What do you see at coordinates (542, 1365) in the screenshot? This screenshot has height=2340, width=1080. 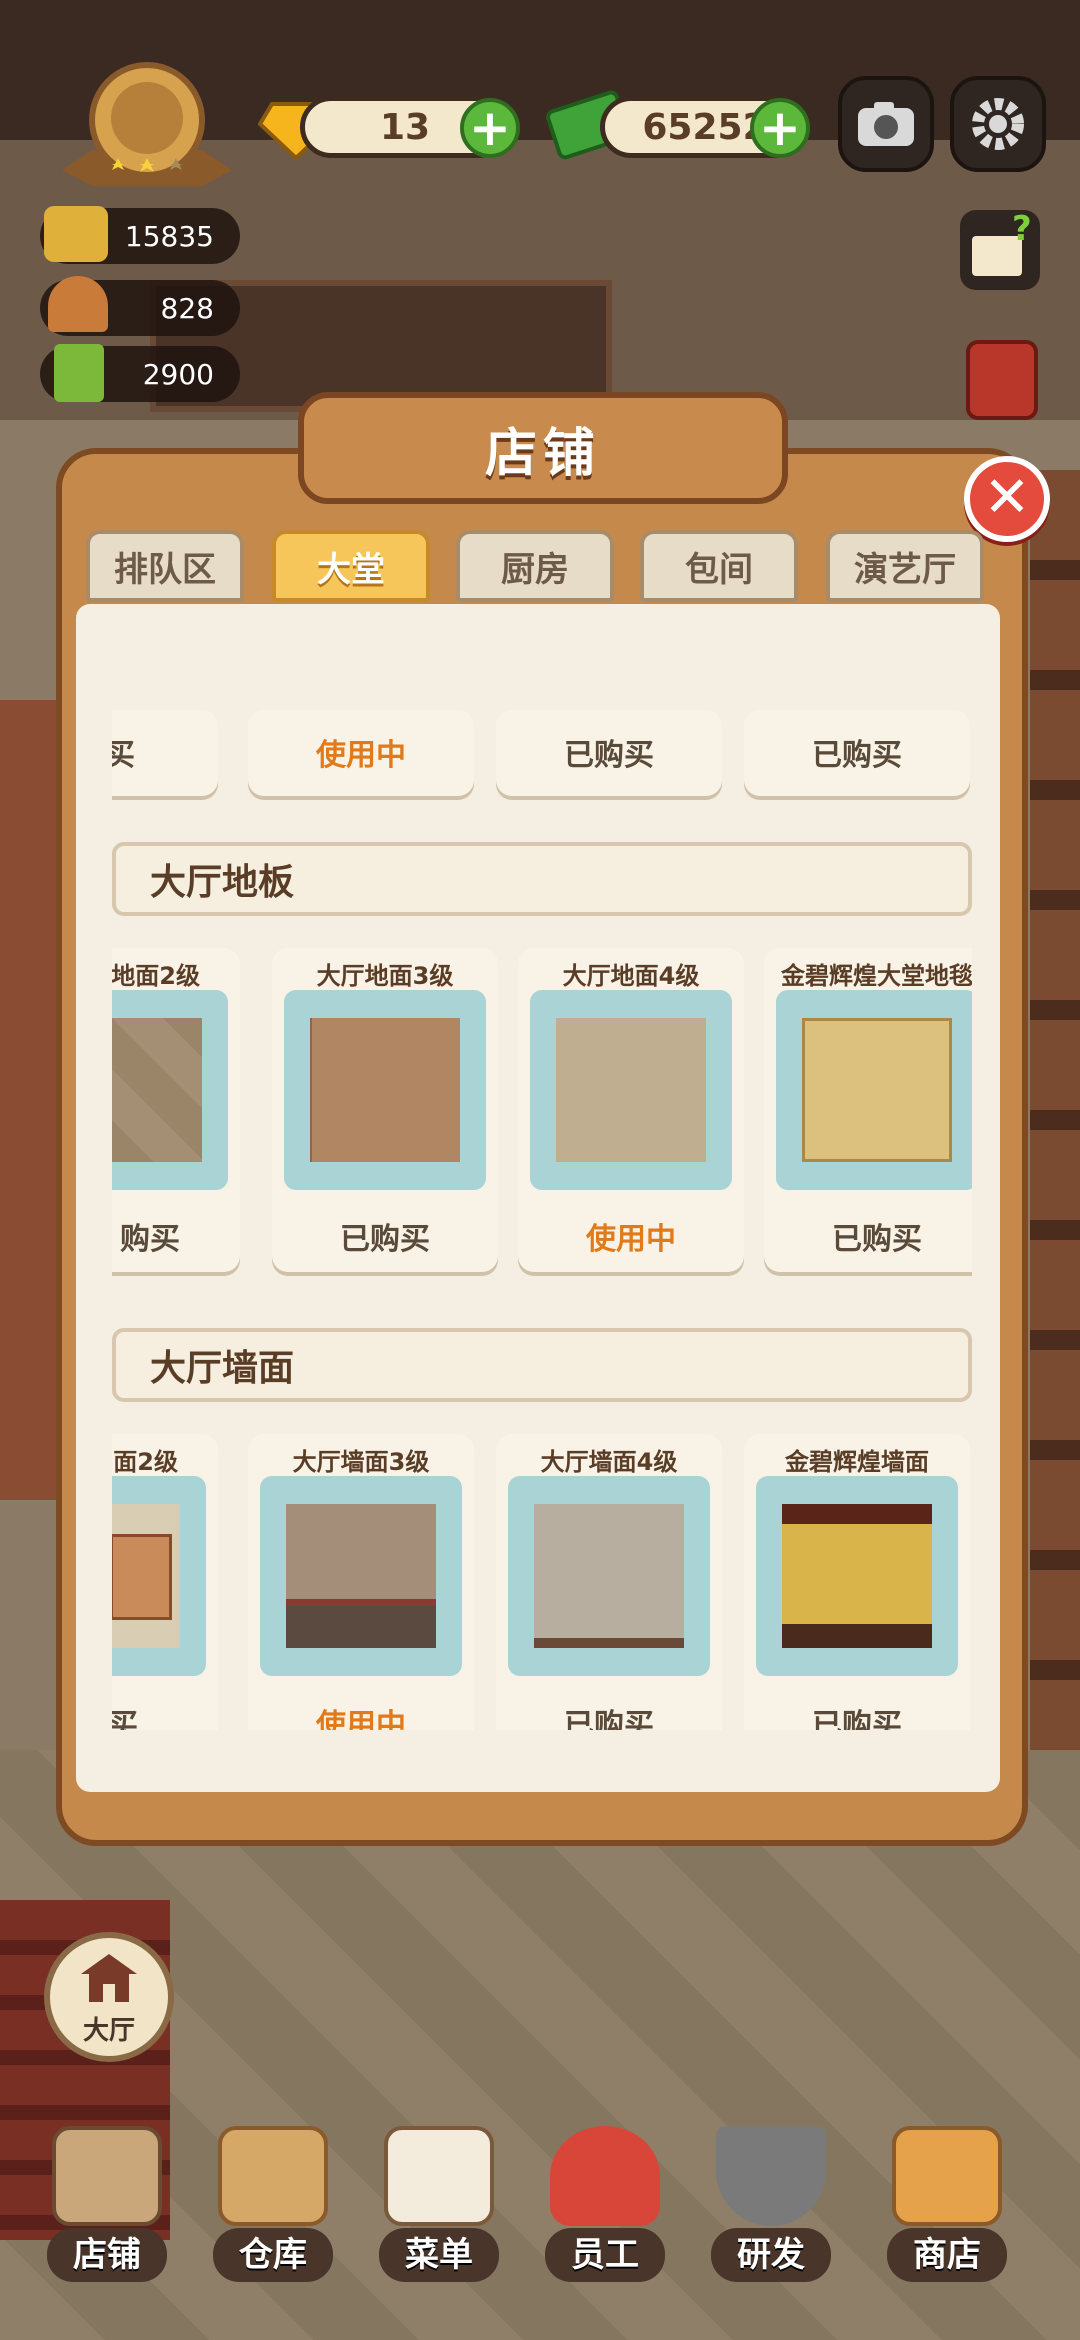 I see `section-header-wall: 大厅墙面` at bounding box center [542, 1365].